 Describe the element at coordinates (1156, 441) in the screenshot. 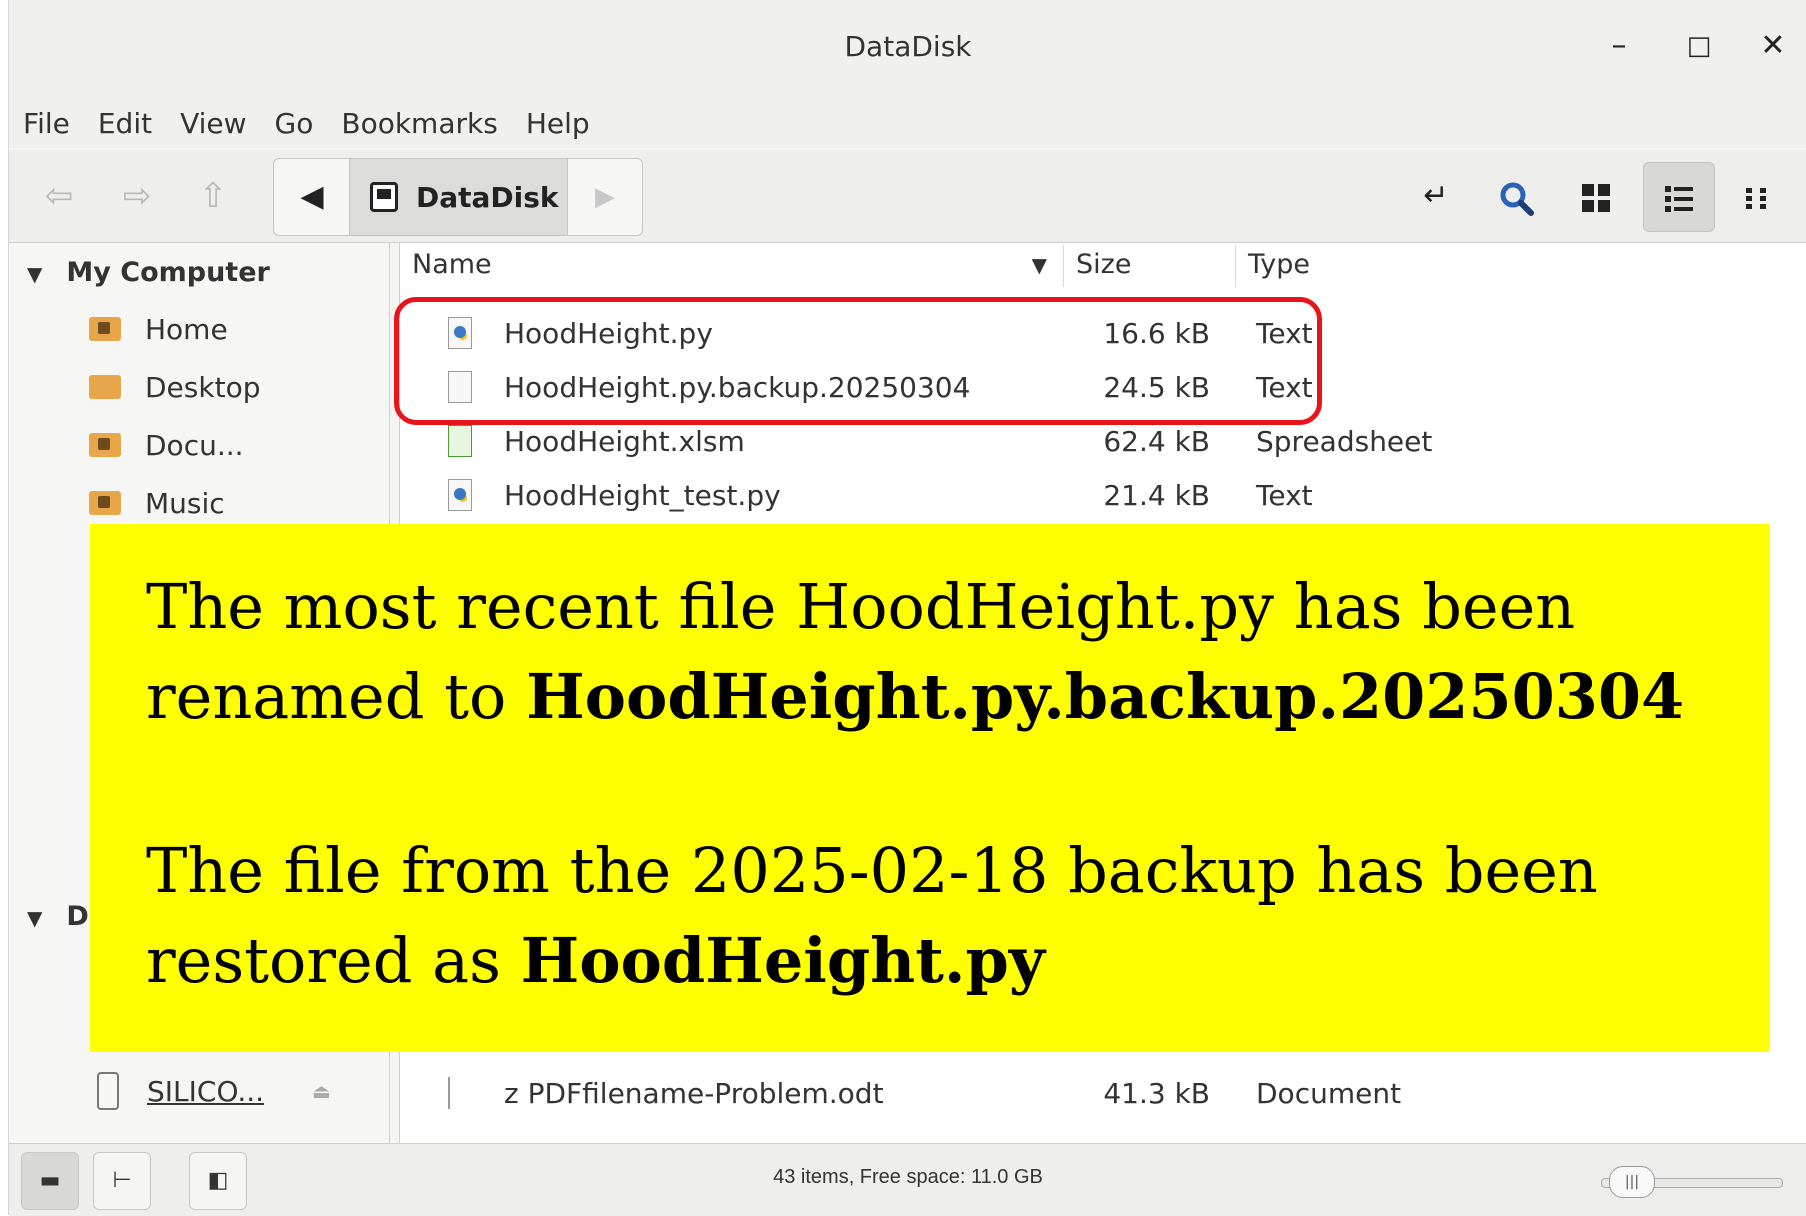

I see `file-size: 62.4 kB` at that location.